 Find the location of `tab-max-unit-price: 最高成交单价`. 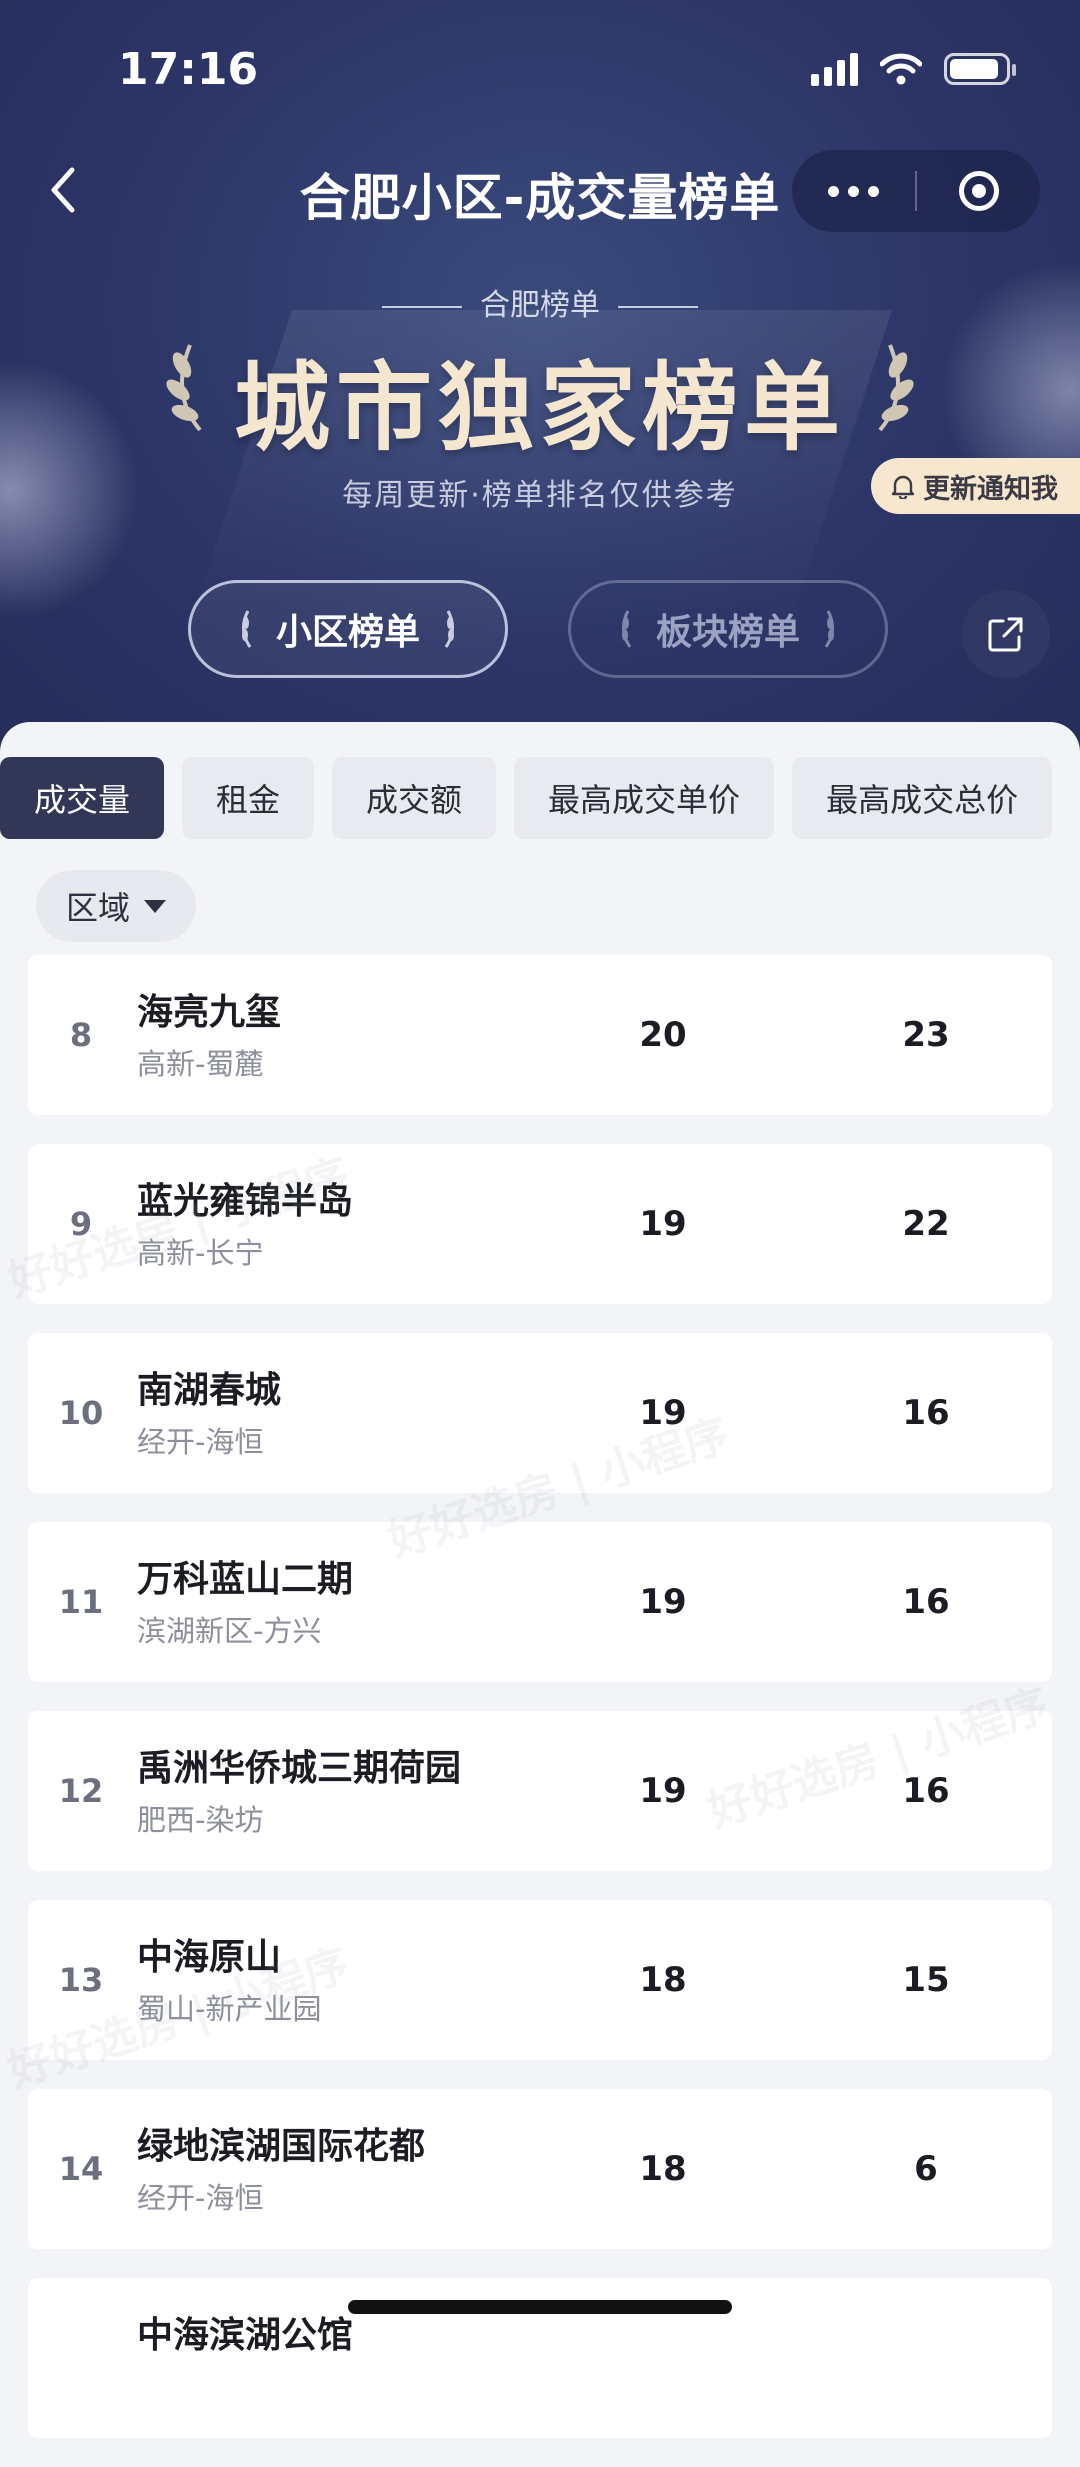

tab-max-unit-price: 最高成交单价 is located at coordinates (644, 798).